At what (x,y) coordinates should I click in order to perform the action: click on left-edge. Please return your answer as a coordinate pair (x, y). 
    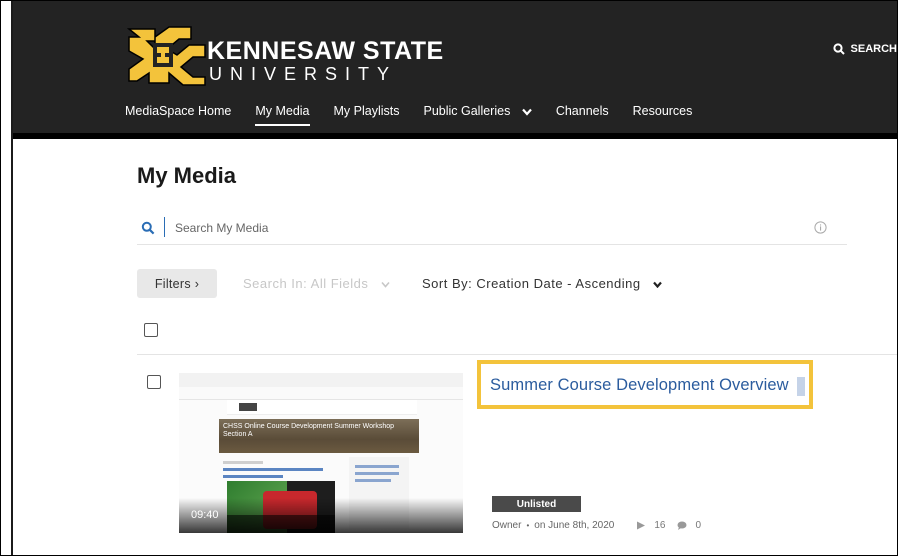
    Looking at the image, I should click on (7, 278).